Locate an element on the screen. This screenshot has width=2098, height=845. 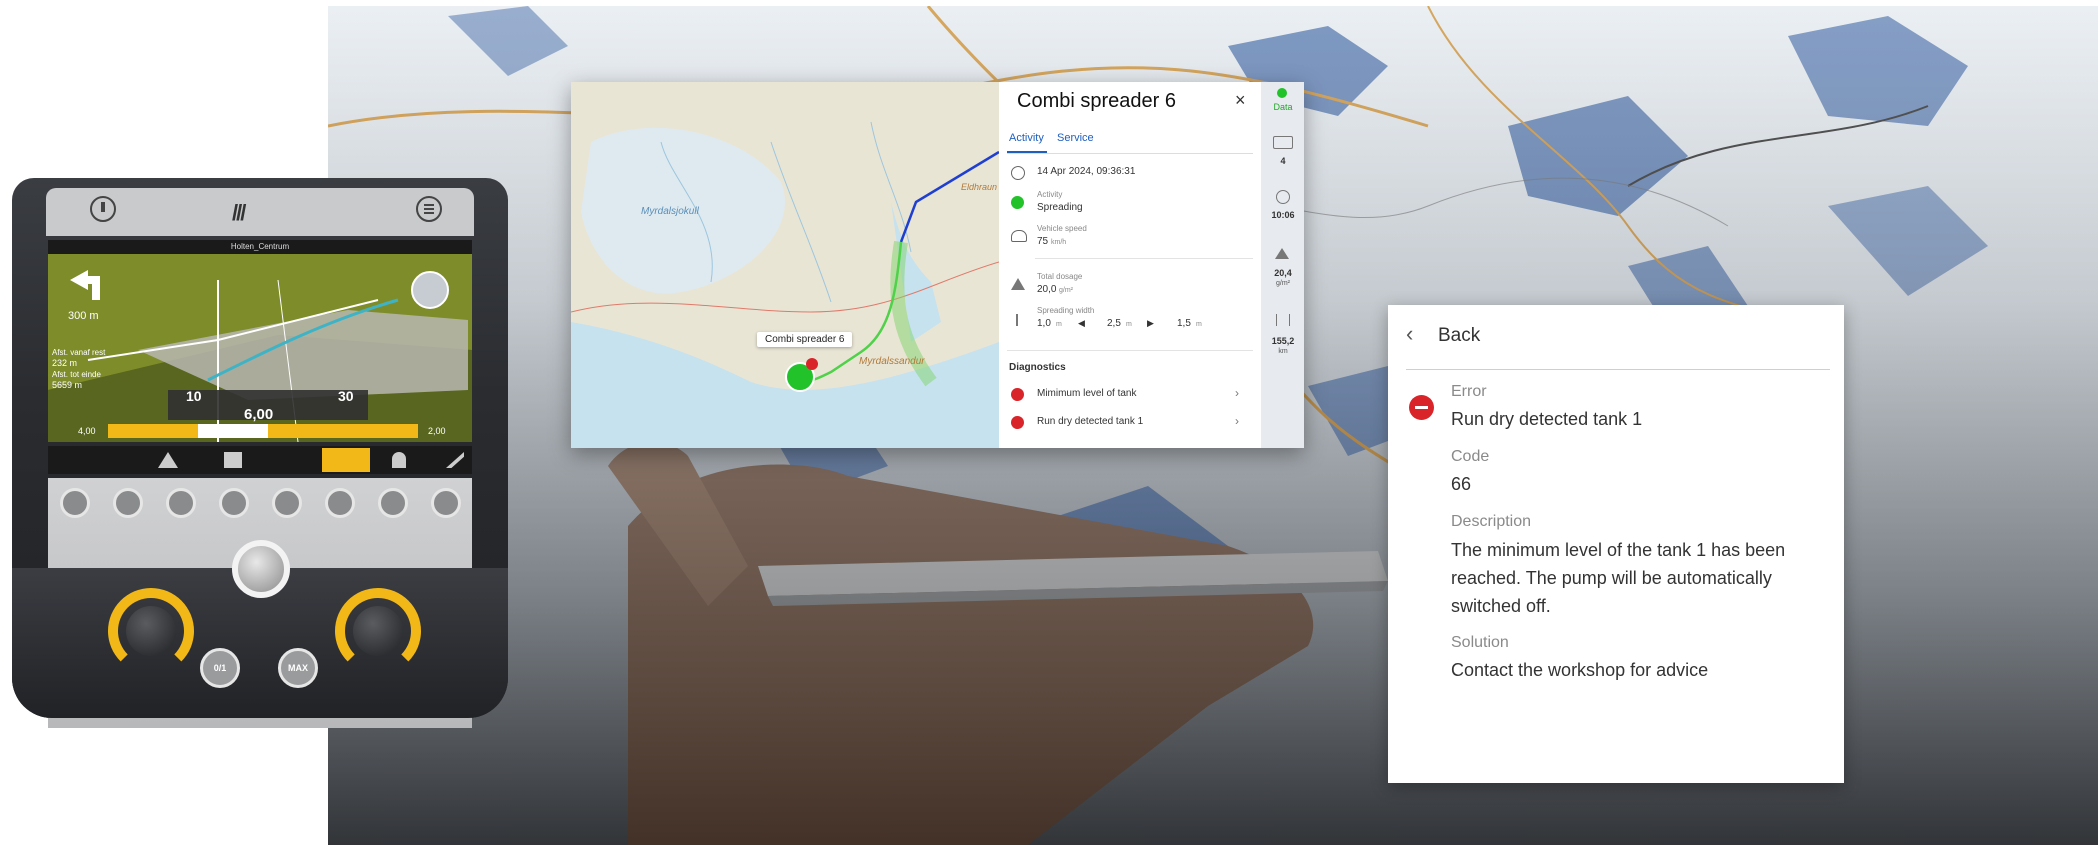
max-label: MAX is located at coordinates (298, 668).